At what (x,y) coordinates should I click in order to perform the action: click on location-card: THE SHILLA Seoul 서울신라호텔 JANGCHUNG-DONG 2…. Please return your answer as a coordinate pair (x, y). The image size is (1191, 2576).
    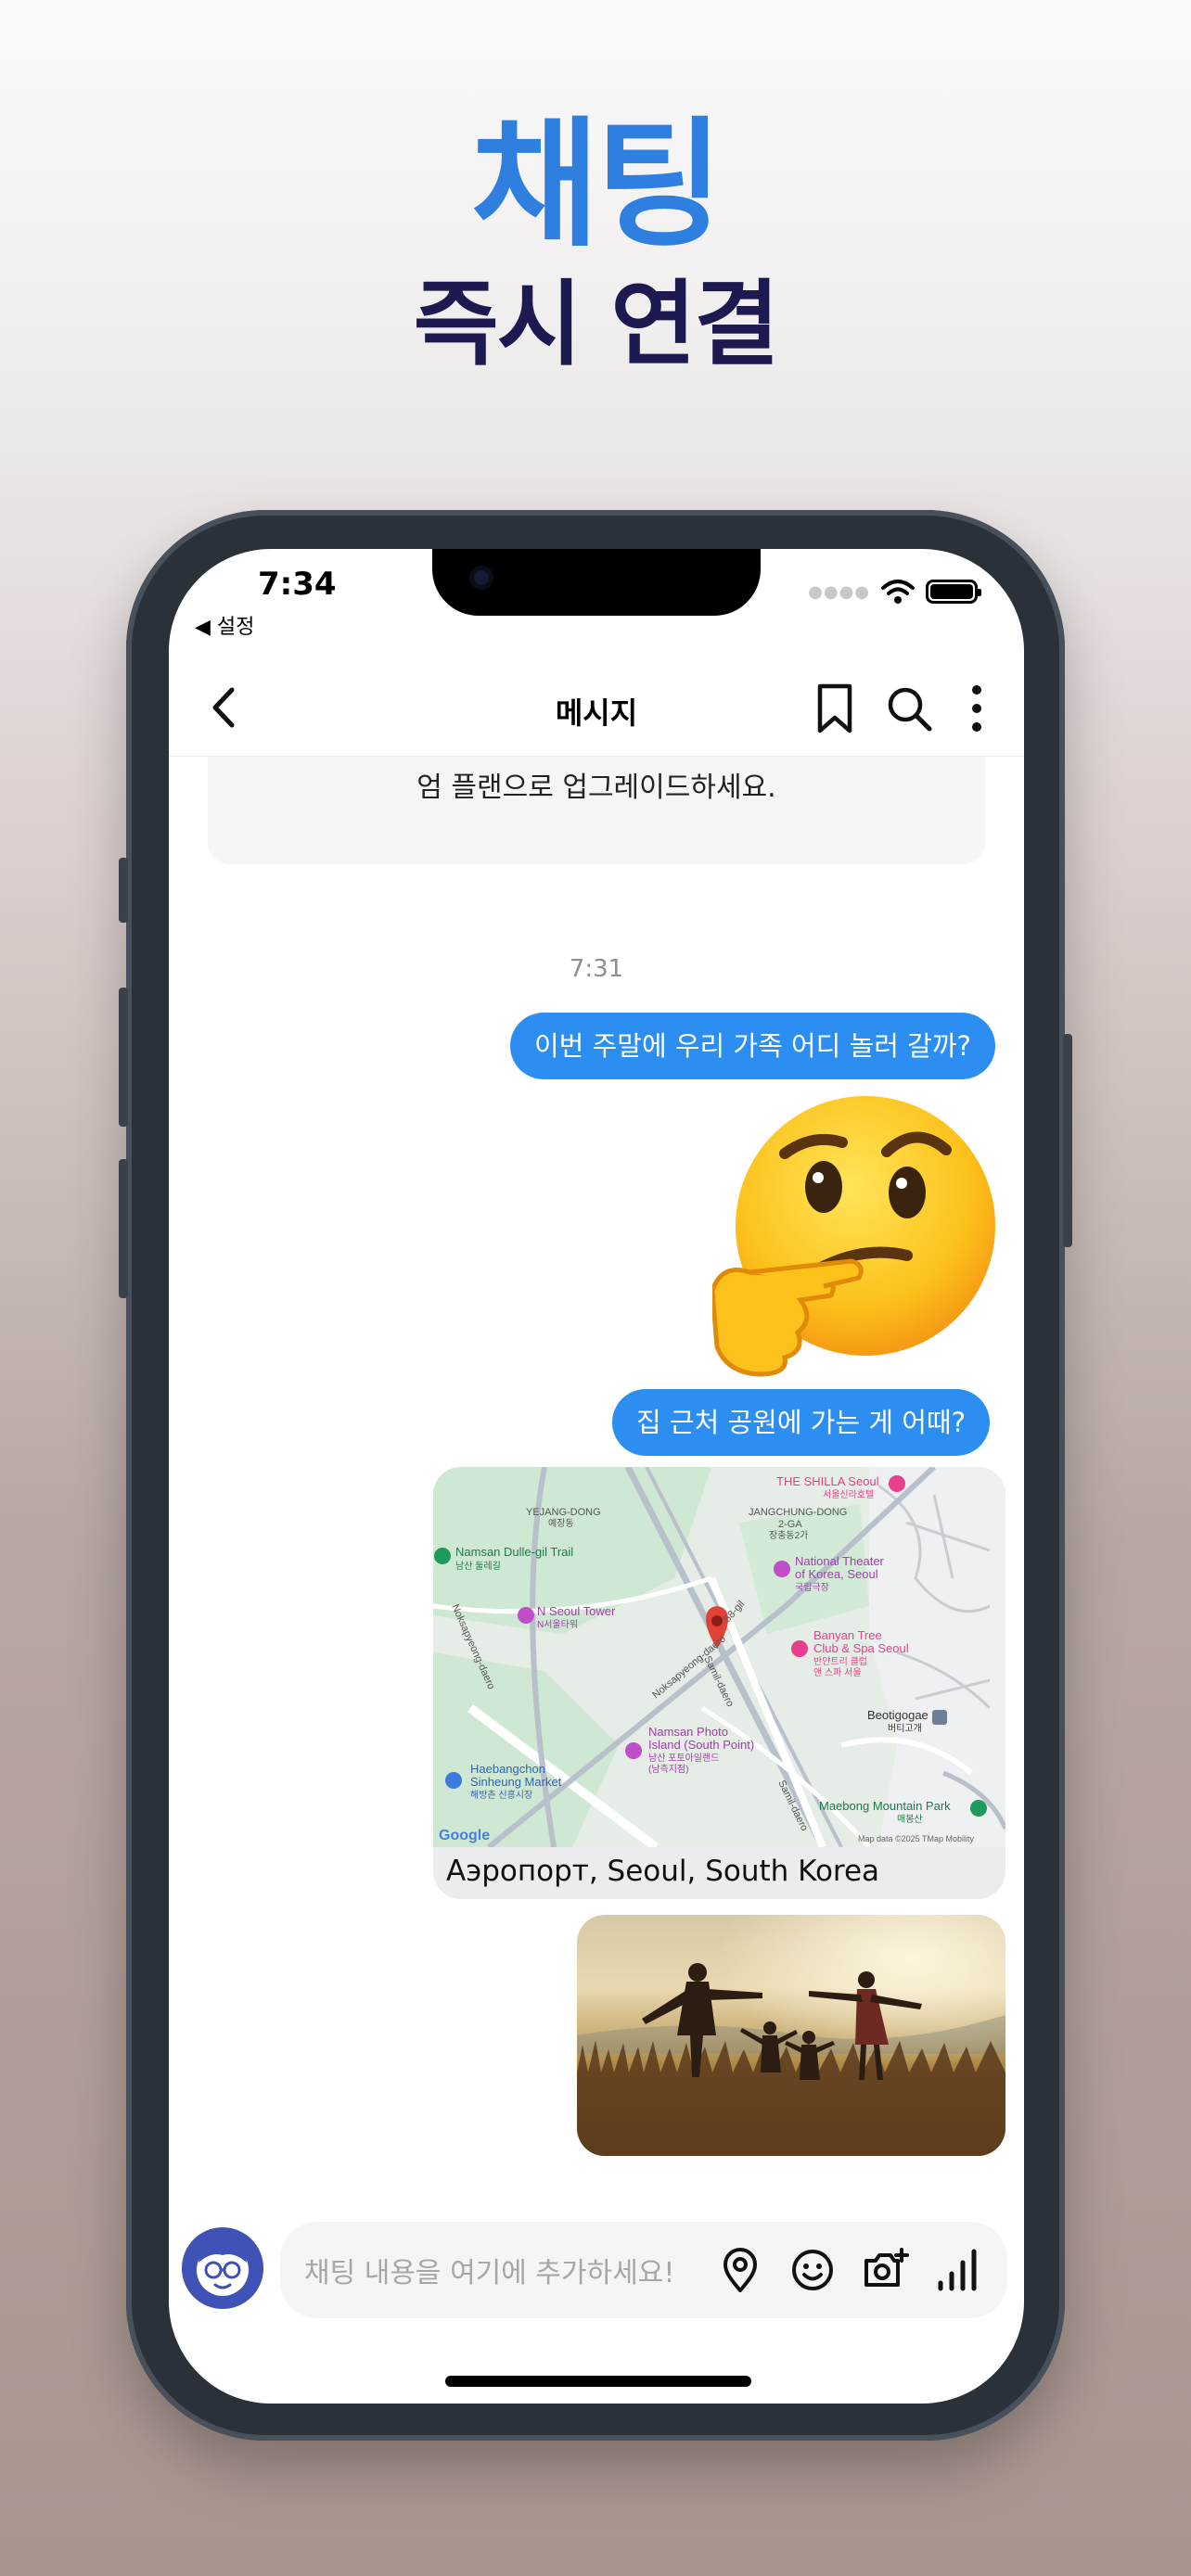
    Looking at the image, I should click on (719, 1683).